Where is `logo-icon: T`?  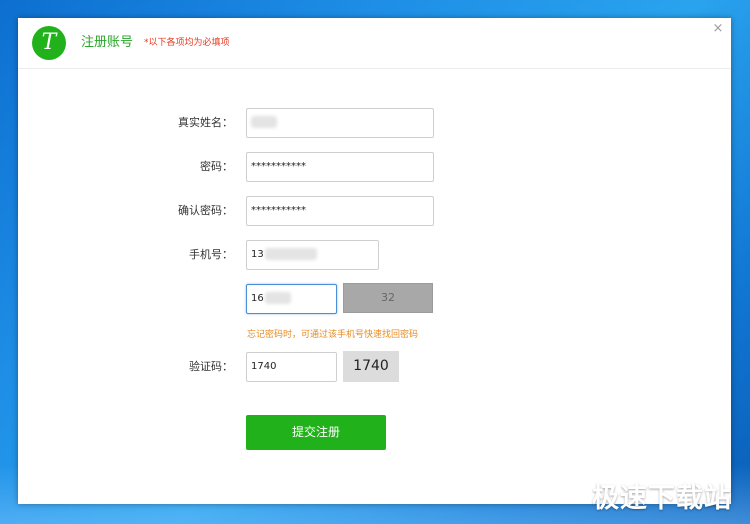 logo-icon: T is located at coordinates (49, 43).